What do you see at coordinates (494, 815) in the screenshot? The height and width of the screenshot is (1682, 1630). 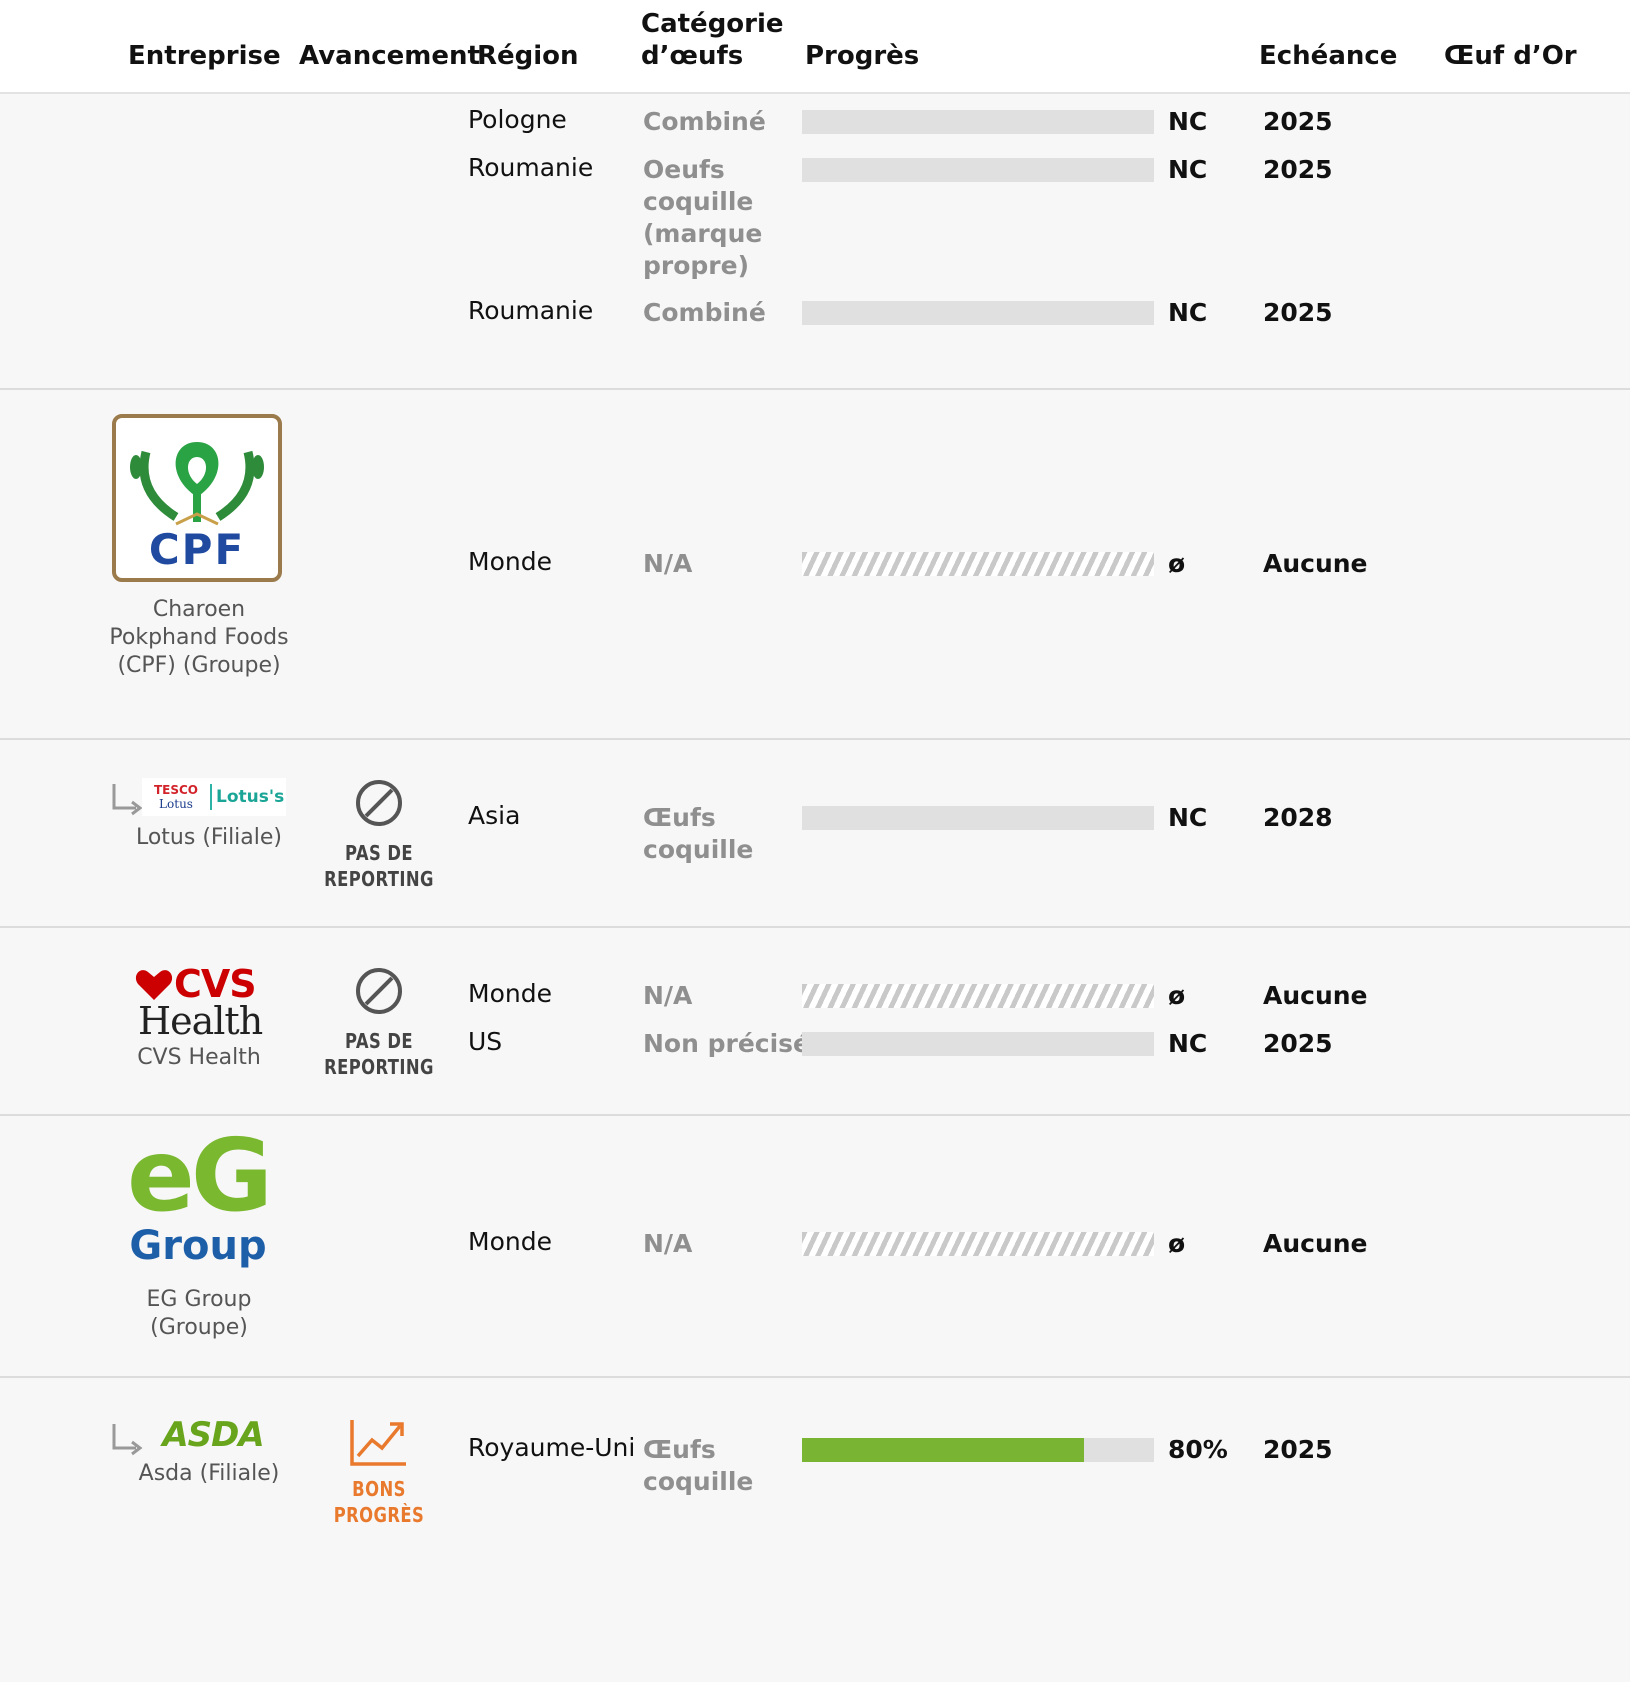 I see `region-cell: Asia` at bounding box center [494, 815].